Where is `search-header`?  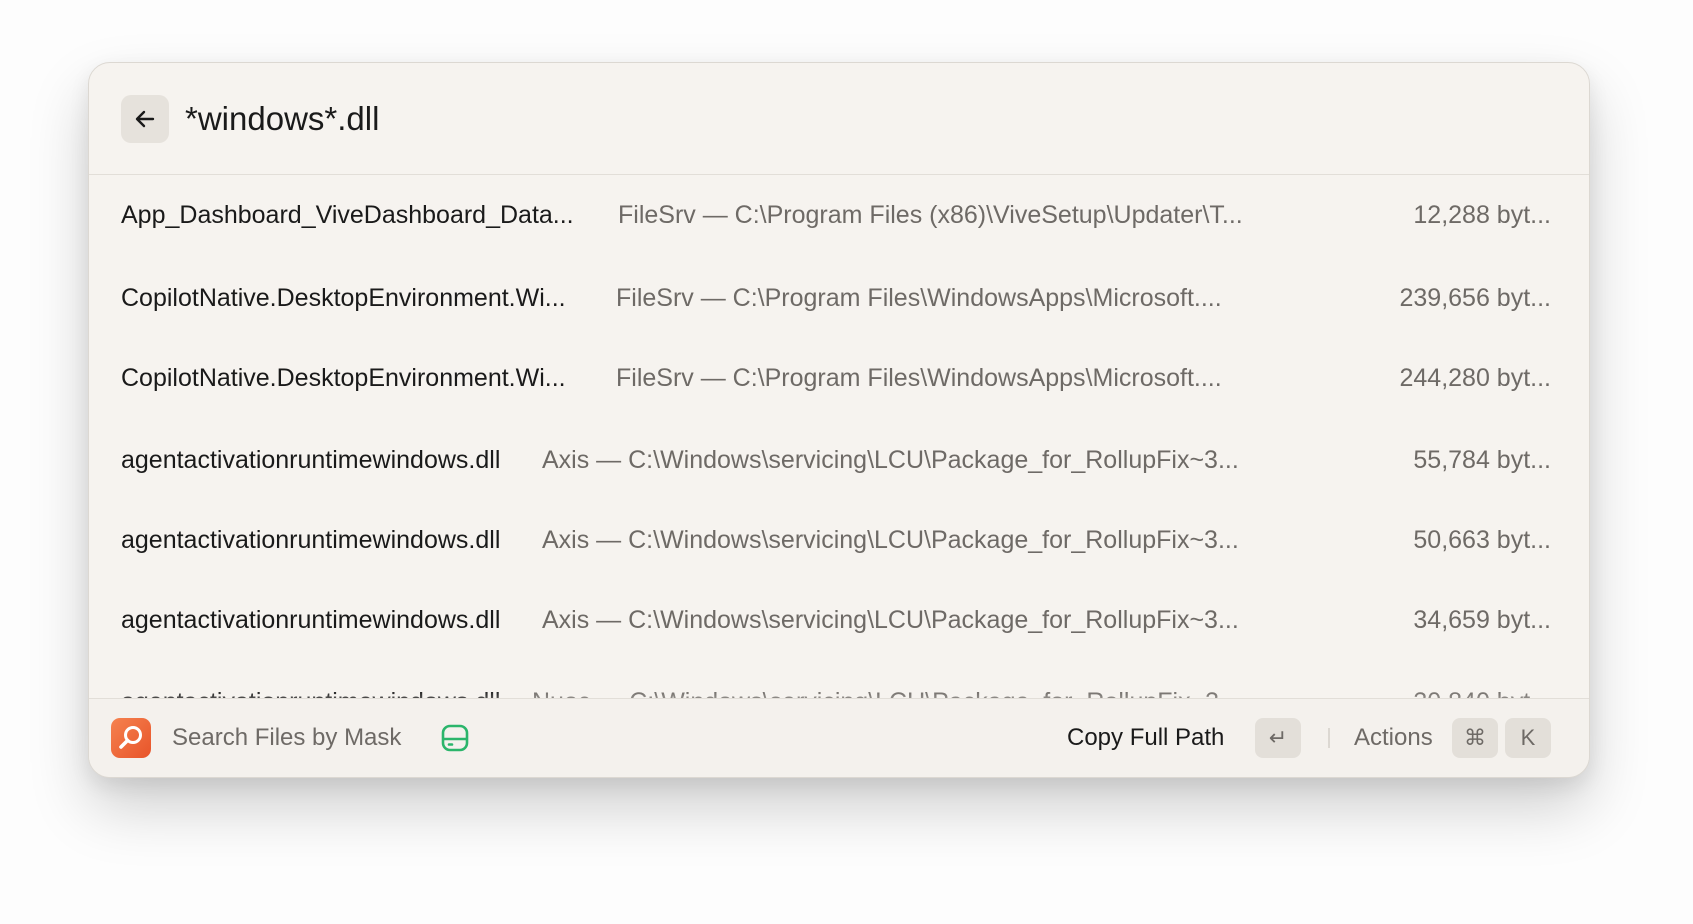
search-header is located at coordinates (839, 119).